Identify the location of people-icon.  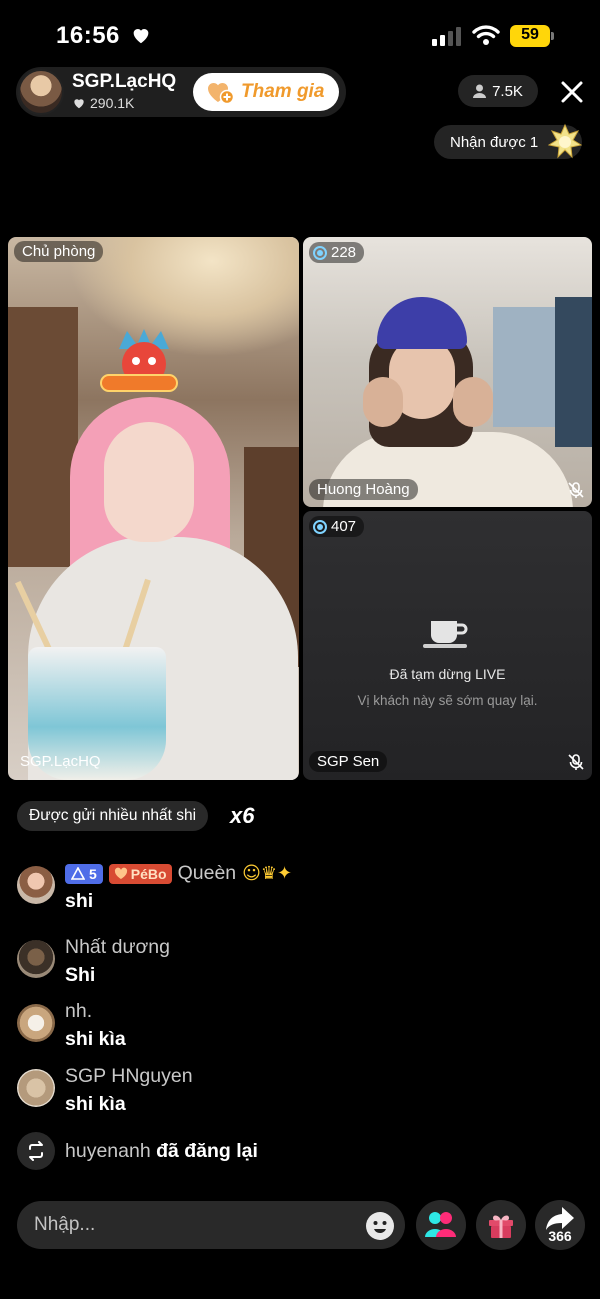
(440, 1224).